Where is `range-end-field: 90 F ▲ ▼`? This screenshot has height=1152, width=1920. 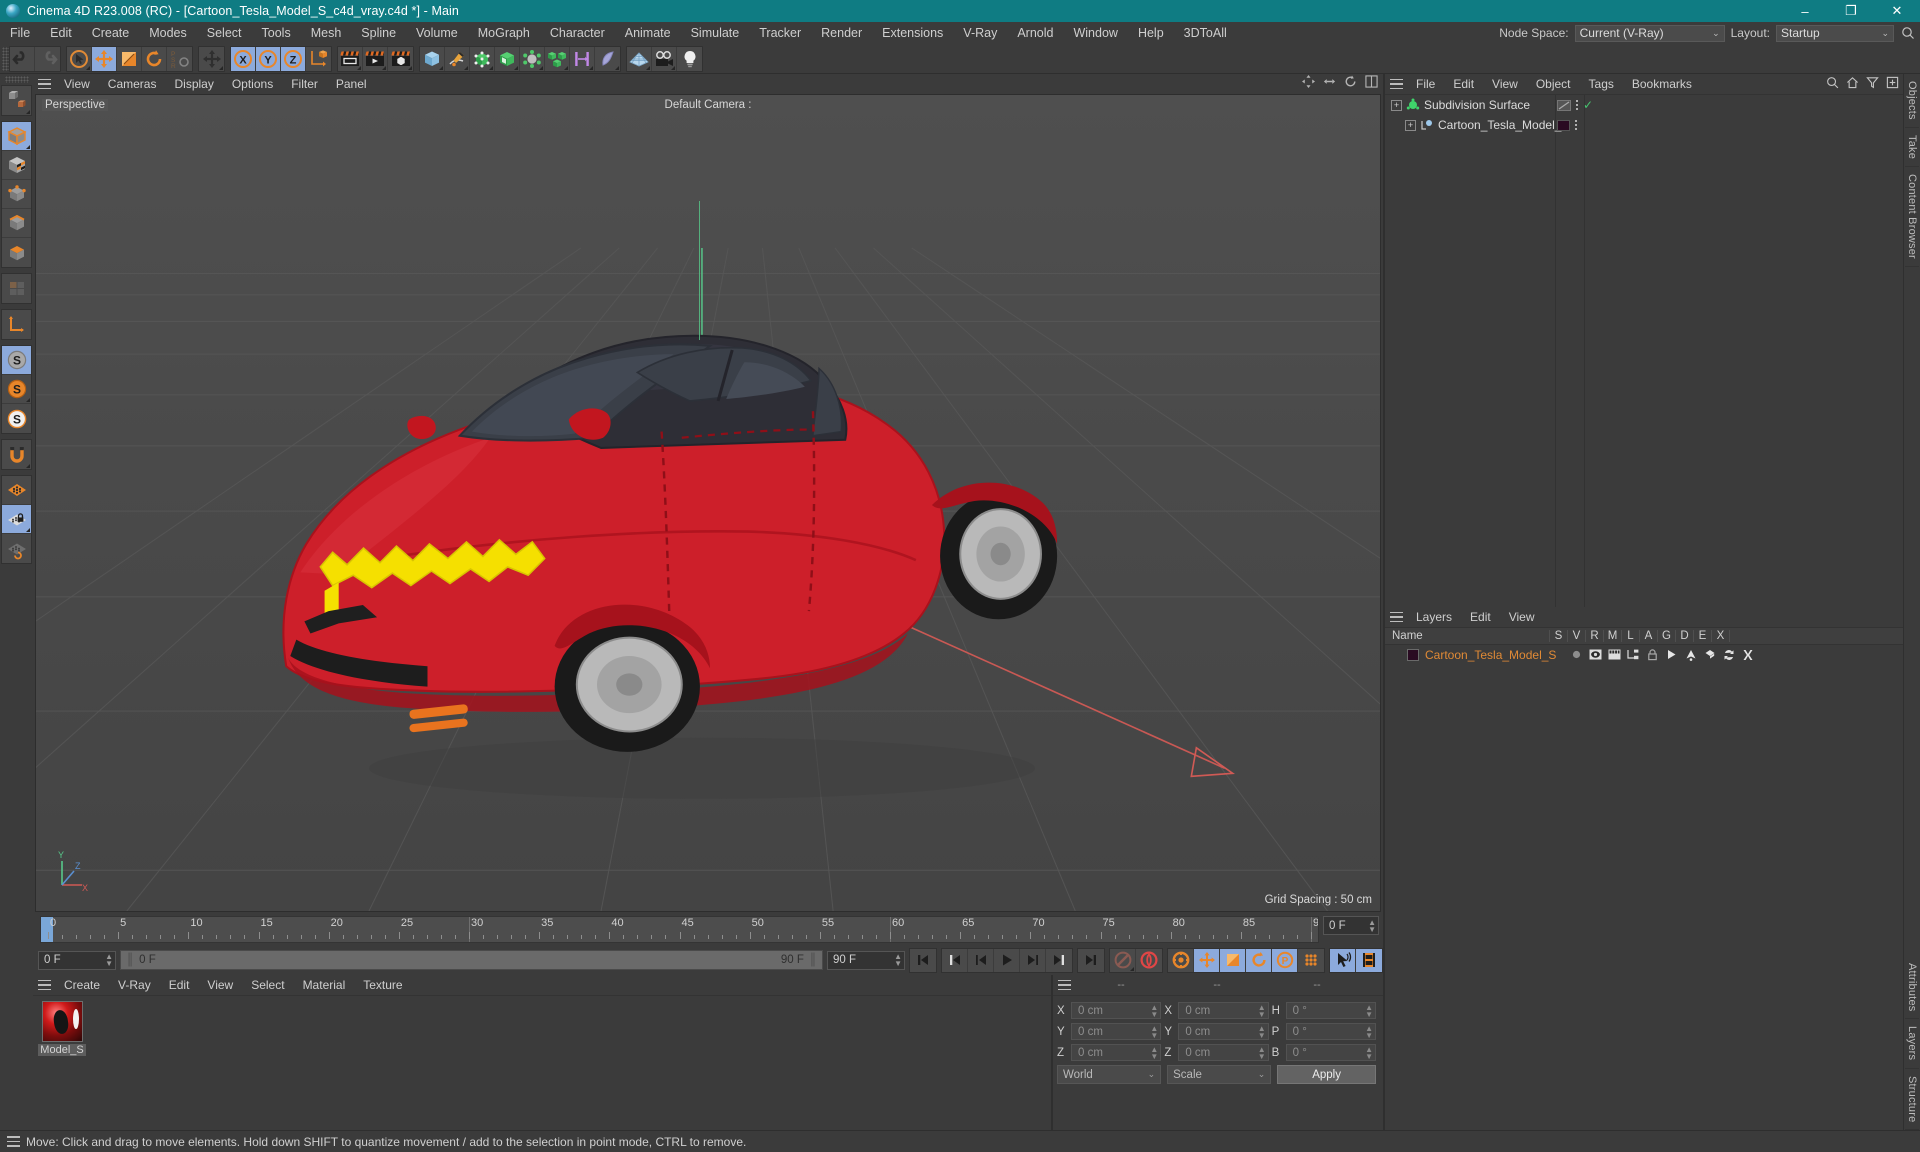
range-end-field: 90 F ▲ ▼ is located at coordinates (866, 960).